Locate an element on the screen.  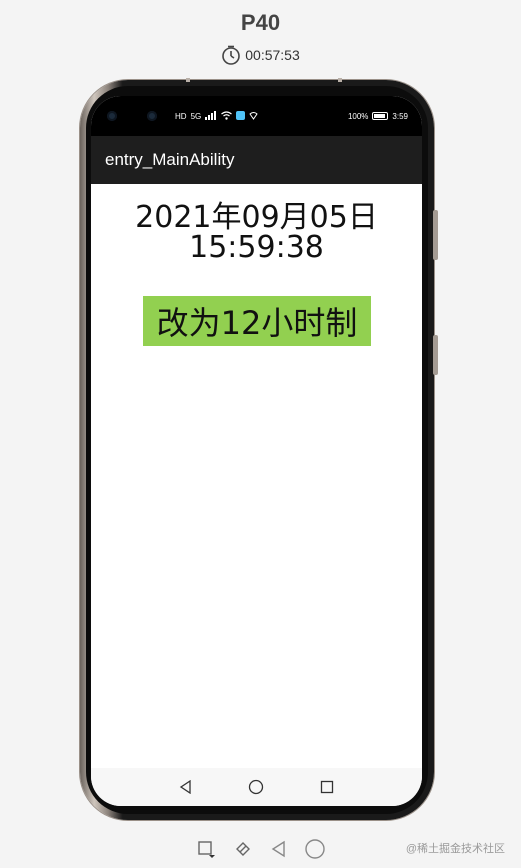
signal-bars-icon is located at coordinates (211, 116).